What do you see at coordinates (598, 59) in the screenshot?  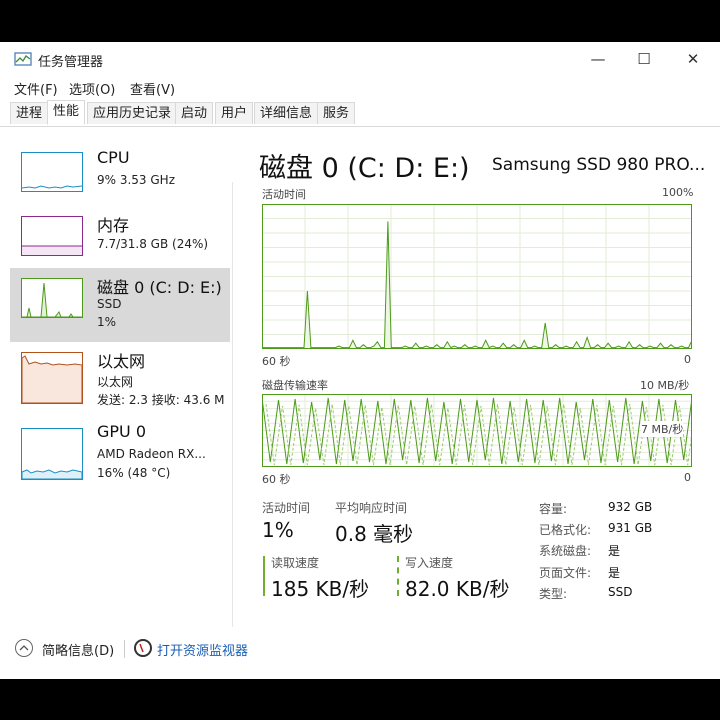 I see `minimize-button: —` at bounding box center [598, 59].